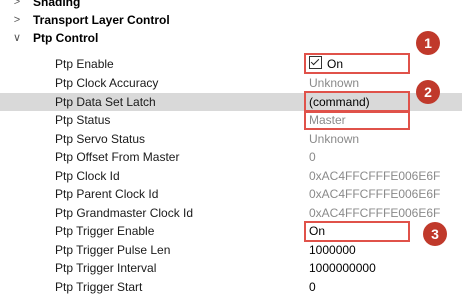  What do you see at coordinates (105, 231) in the screenshot?
I see `property-name: Ptp Trigger Enable` at bounding box center [105, 231].